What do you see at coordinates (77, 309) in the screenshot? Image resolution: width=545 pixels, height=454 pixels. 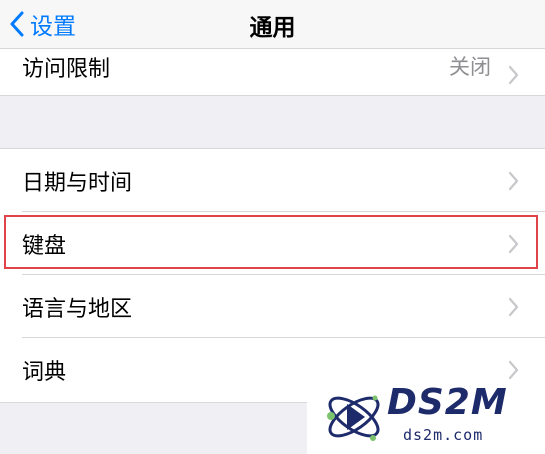 I see `list-item-label: 语言与地区` at bounding box center [77, 309].